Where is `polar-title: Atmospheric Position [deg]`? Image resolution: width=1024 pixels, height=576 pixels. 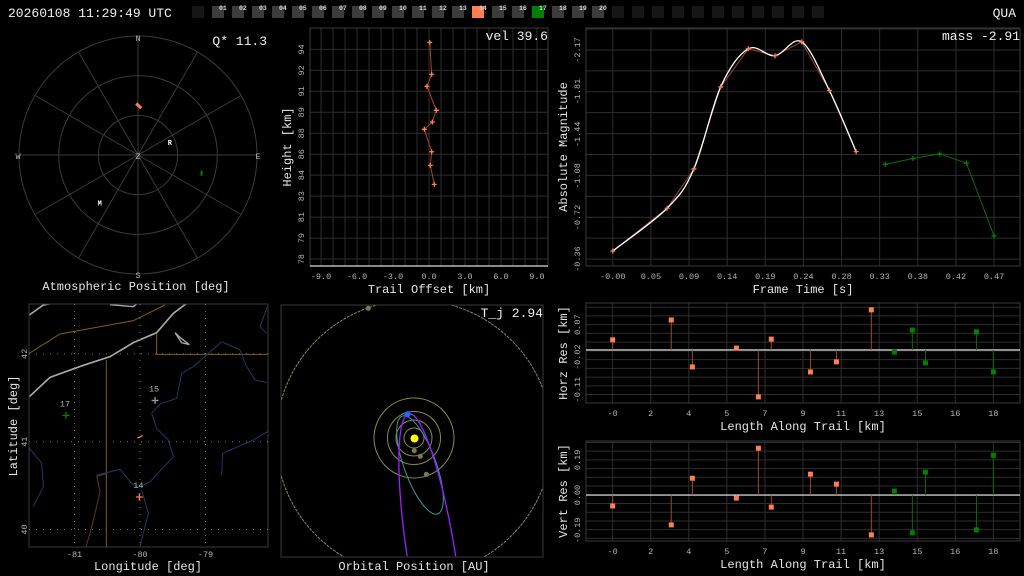 polar-title: Atmospheric Position [deg] is located at coordinates (135, 287).